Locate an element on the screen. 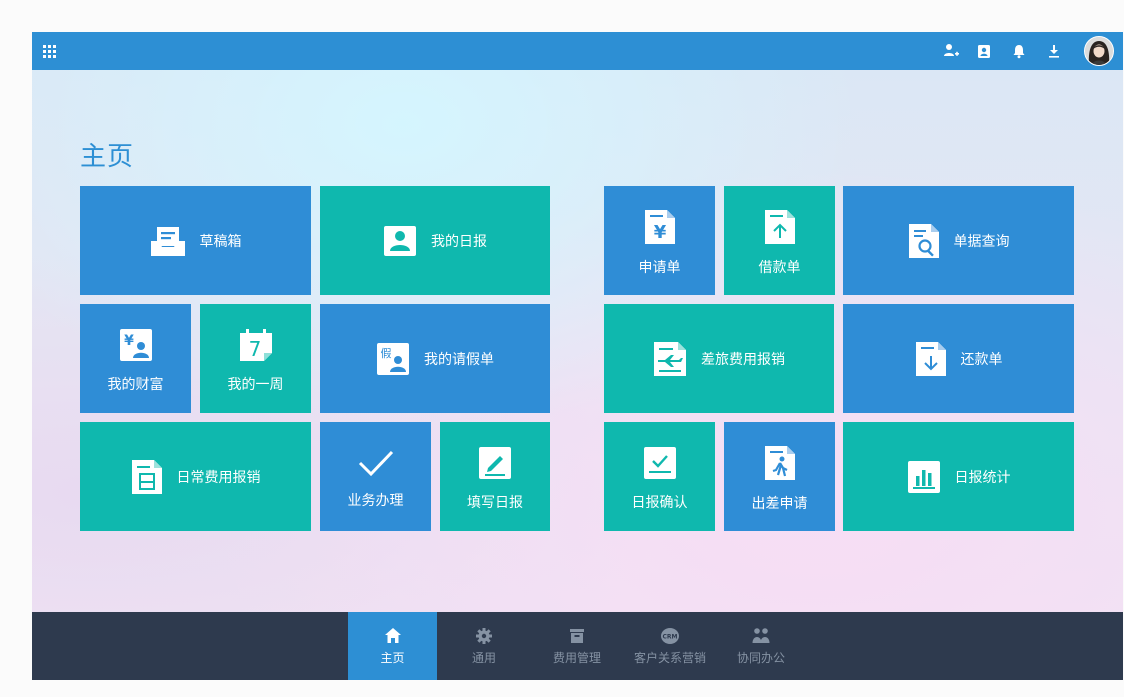 This screenshot has height=697, width=1124. crm-icon-text: CRM is located at coordinates (670, 636).